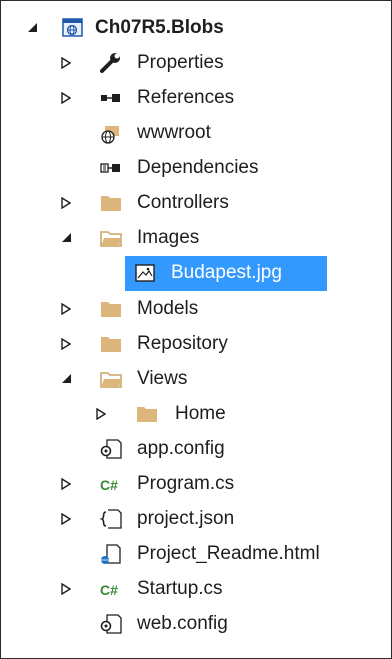  Describe the element at coordinates (226, 272) in the screenshot. I see `tree-item-label: Budapest.jpg` at that location.